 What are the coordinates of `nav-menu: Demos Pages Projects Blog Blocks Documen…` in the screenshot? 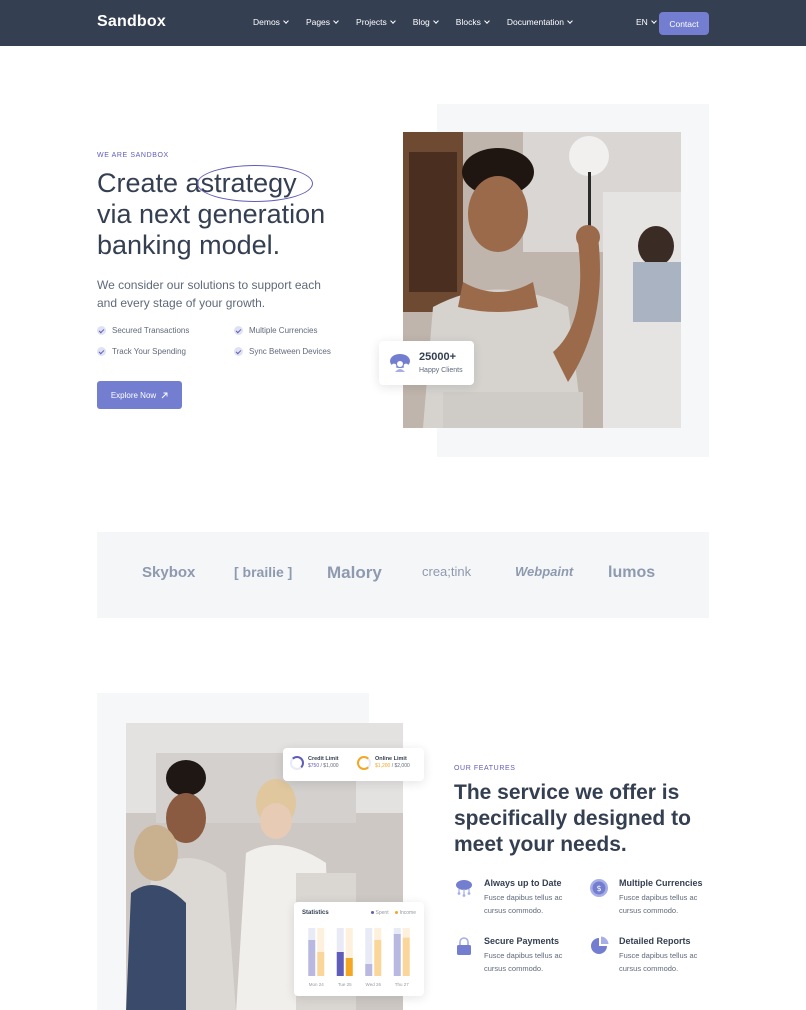 It's located at (413, 22).